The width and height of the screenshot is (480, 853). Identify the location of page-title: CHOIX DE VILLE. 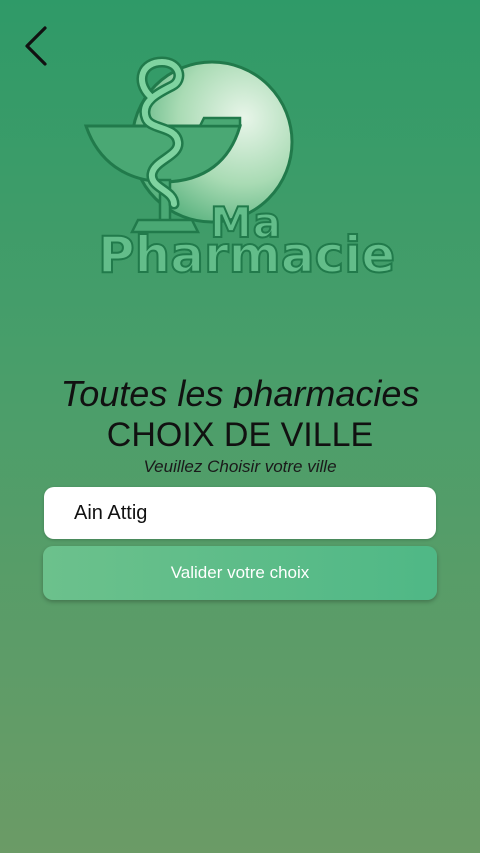
(240, 435).